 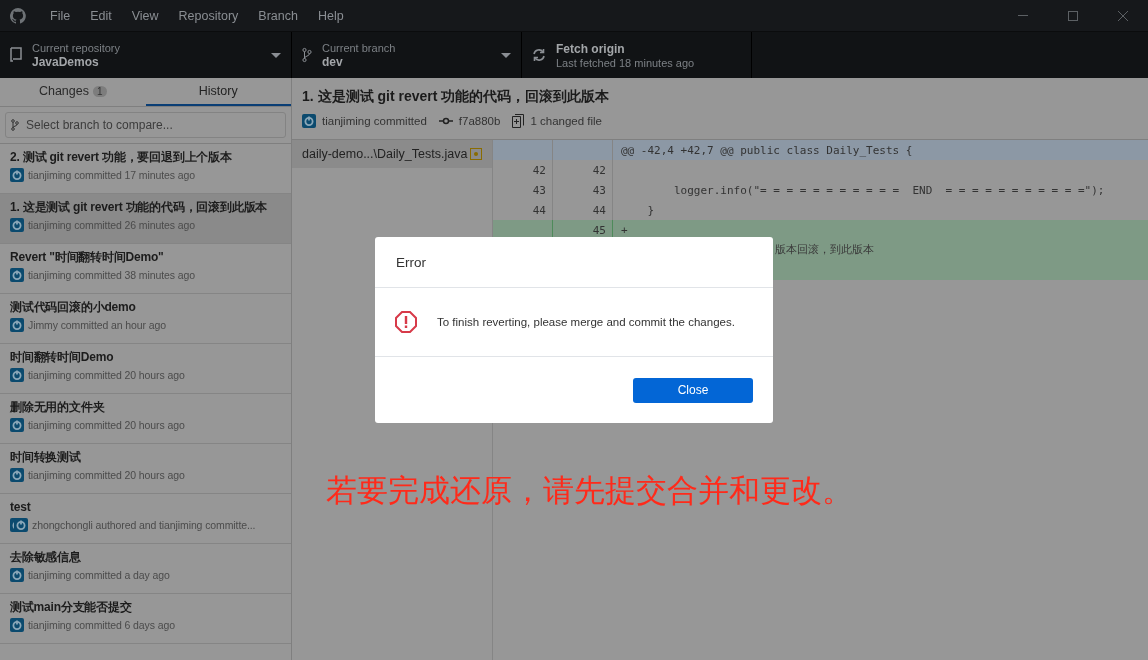 I want to click on commit-title: 时间翻转时间Demo, so click(x=62, y=357).